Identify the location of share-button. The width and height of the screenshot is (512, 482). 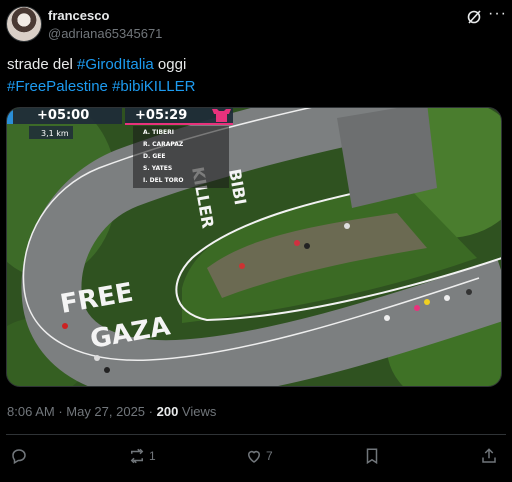
(489, 456).